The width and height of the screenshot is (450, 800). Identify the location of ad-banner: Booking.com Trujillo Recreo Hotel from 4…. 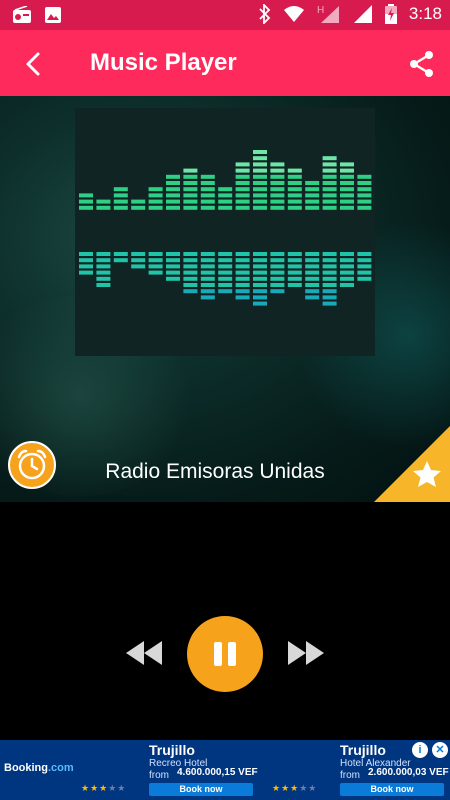
(225, 770).